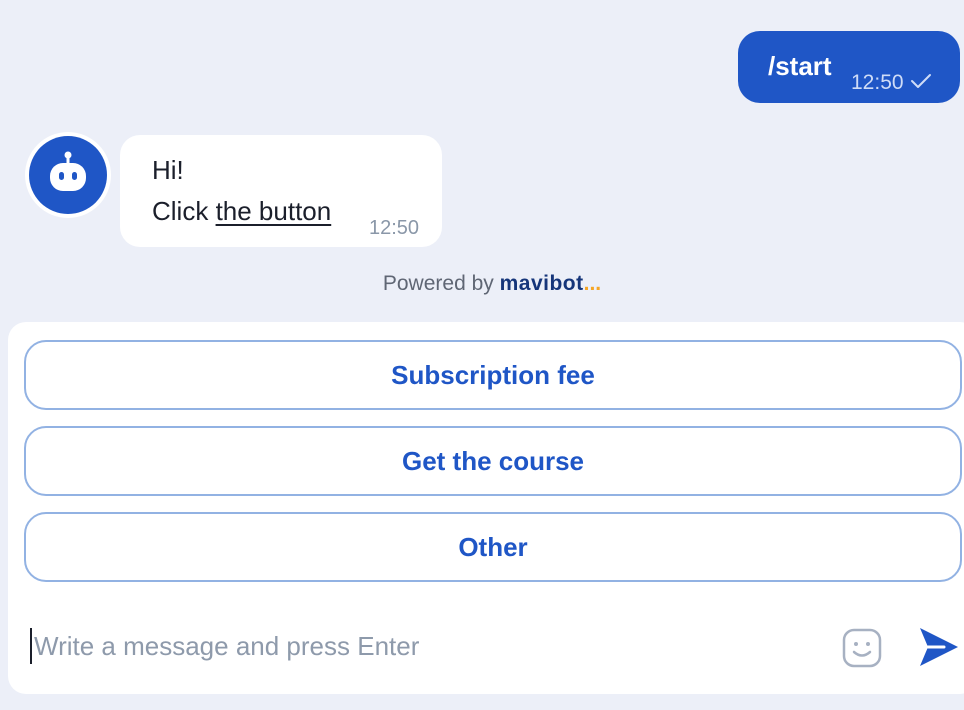 The height and width of the screenshot is (710, 964). Describe the element at coordinates (493, 461) in the screenshot. I see `quick-reply-get-course: Get the course` at that location.